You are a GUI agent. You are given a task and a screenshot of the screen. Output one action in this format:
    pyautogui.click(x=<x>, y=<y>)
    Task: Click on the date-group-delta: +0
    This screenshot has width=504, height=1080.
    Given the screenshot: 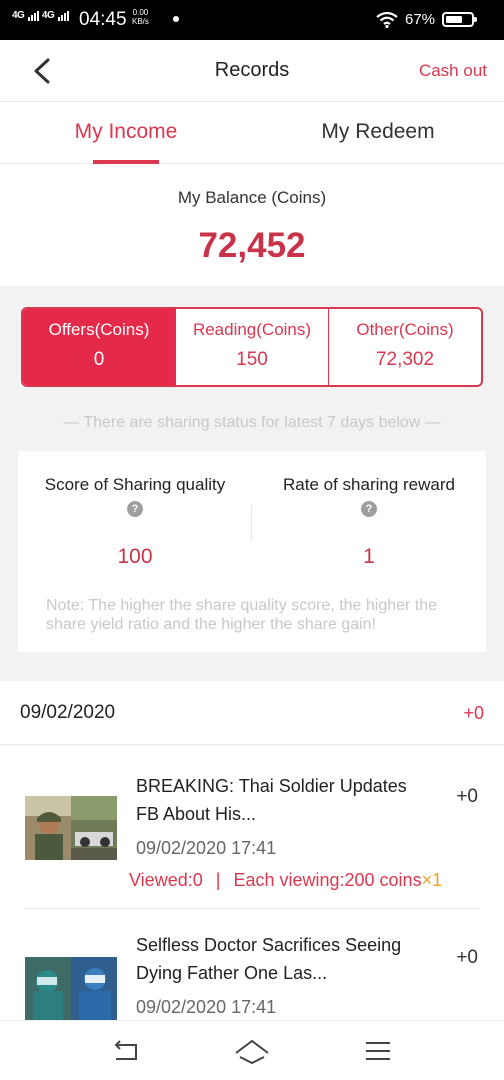 What is the action you would take?
    pyautogui.click(x=473, y=713)
    